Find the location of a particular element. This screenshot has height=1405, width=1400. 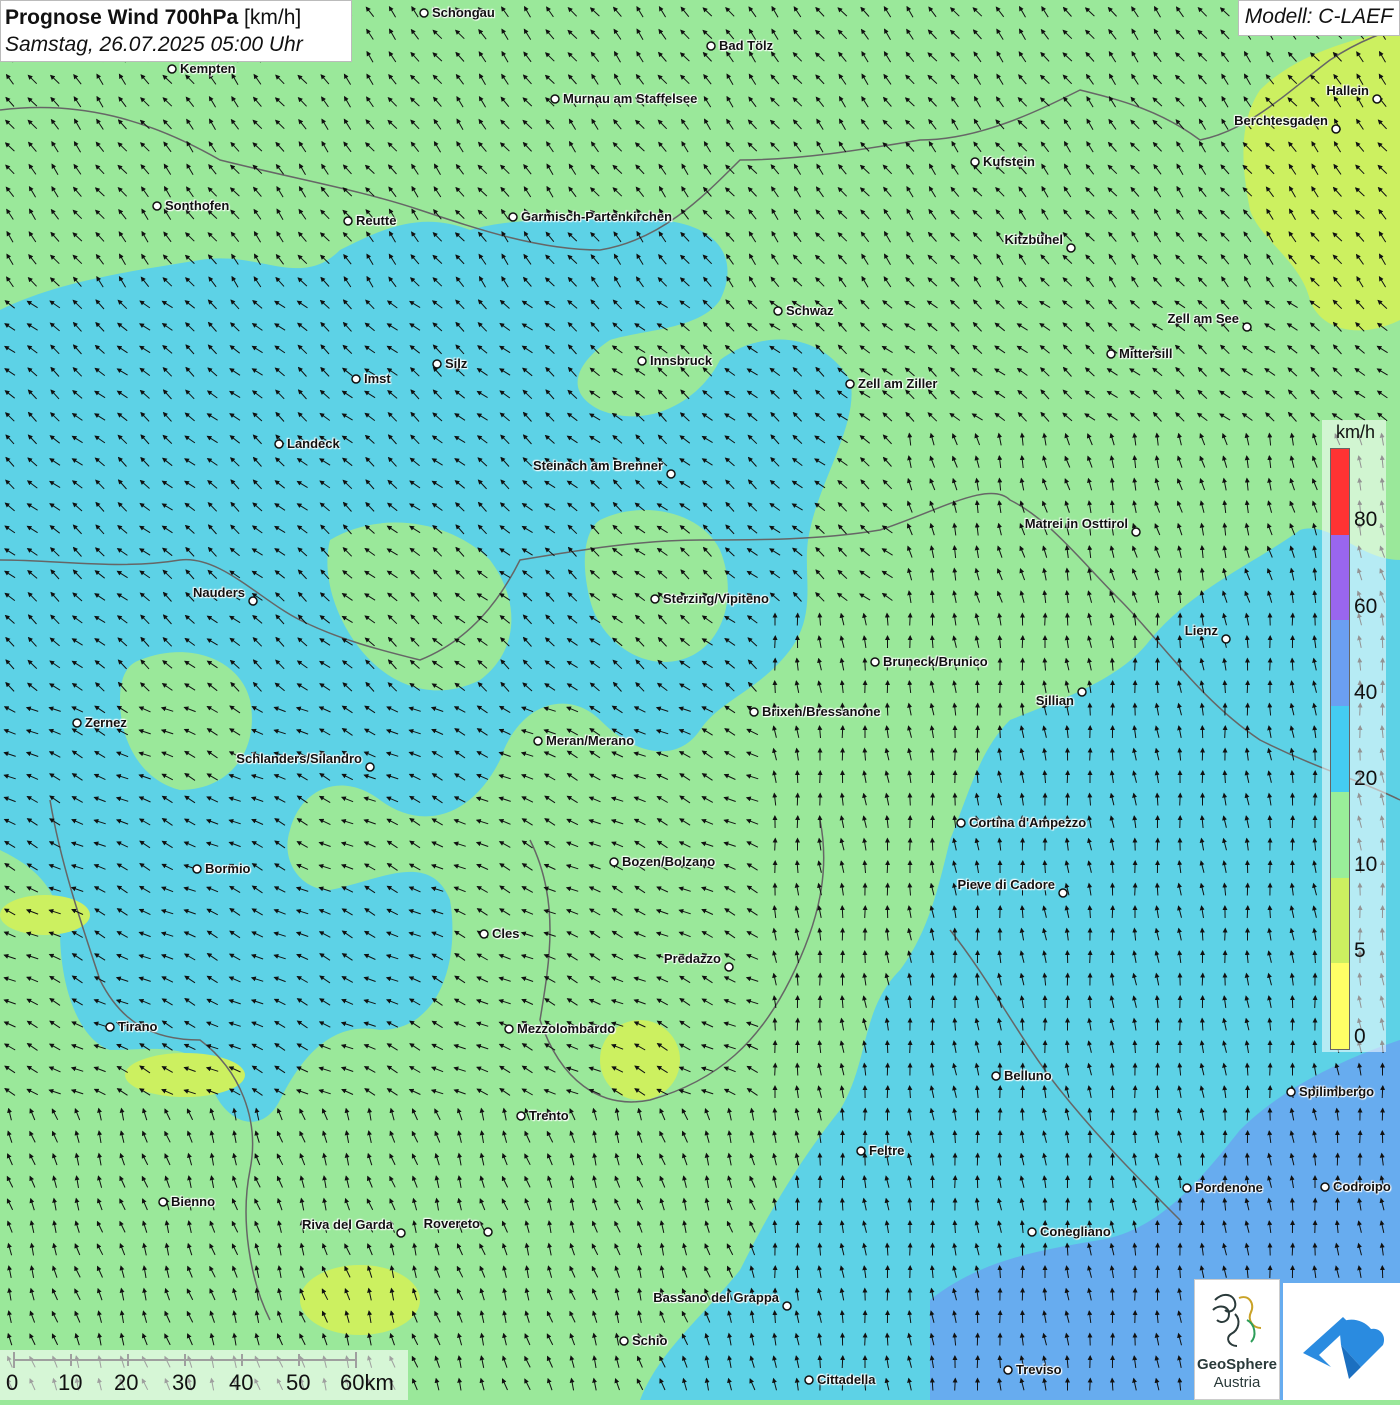

title-unit: [km/h] is located at coordinates (272, 17).